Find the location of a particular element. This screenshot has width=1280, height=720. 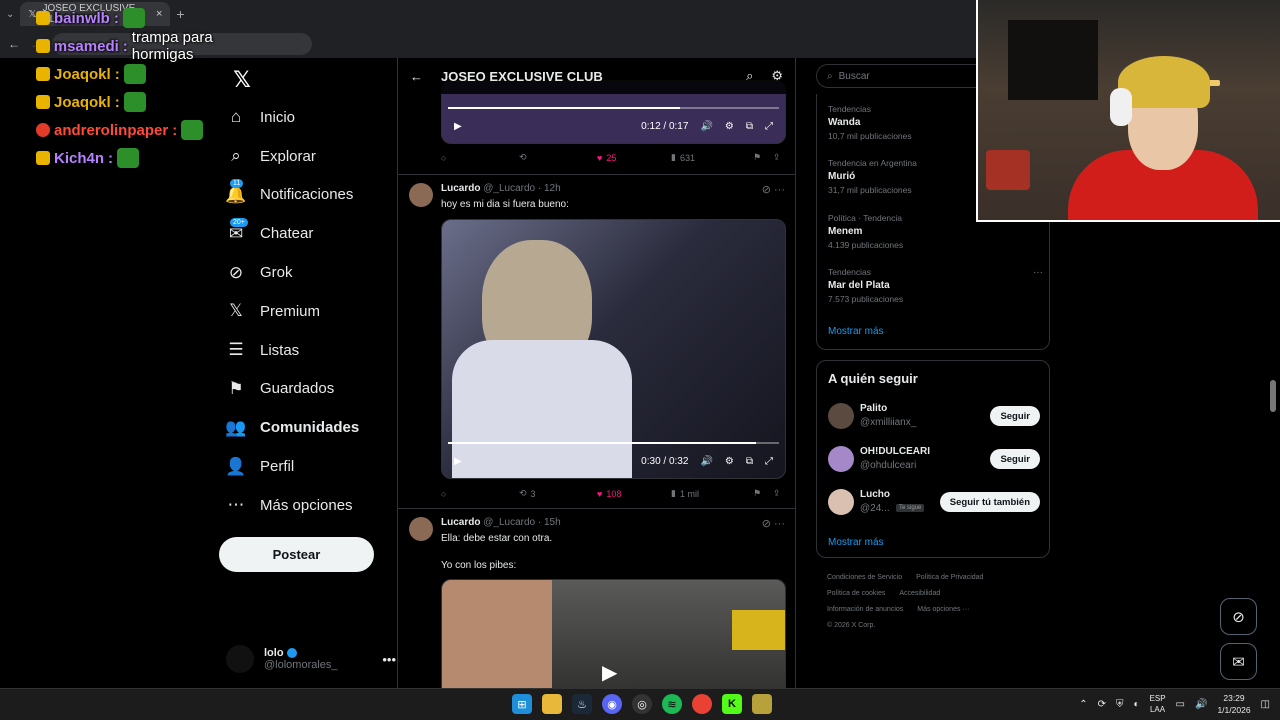

system-clock: 23:29 1/1/2026 is located at coordinates (1233, 704).